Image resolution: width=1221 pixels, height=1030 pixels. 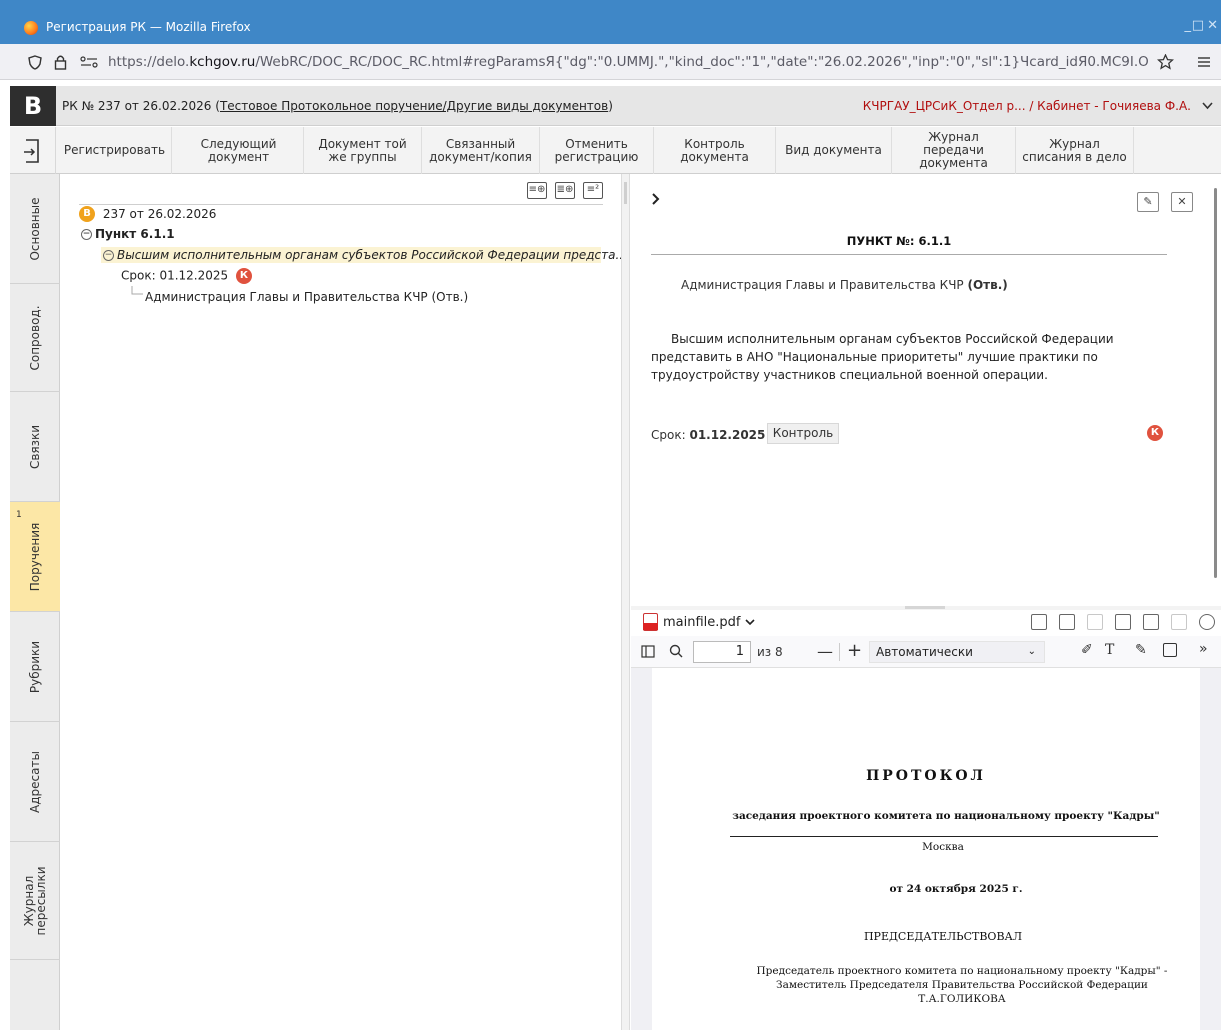 I want to click on scan-icon, so click(x=1039, y=622).